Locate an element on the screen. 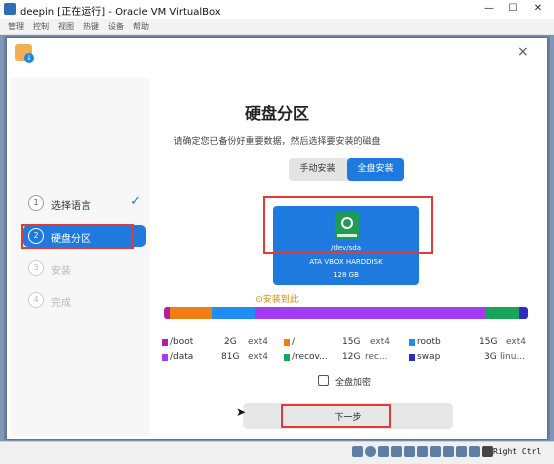  partition-size: 12G is located at coordinates (351, 357).